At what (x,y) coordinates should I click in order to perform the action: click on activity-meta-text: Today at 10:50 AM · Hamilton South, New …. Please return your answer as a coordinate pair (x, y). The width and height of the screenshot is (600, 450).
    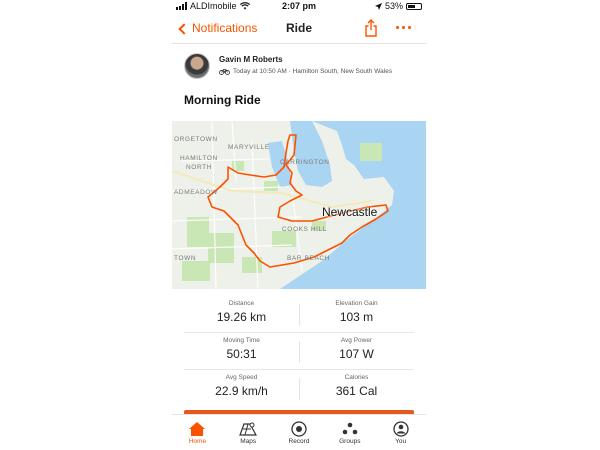
    Looking at the image, I should click on (313, 71).